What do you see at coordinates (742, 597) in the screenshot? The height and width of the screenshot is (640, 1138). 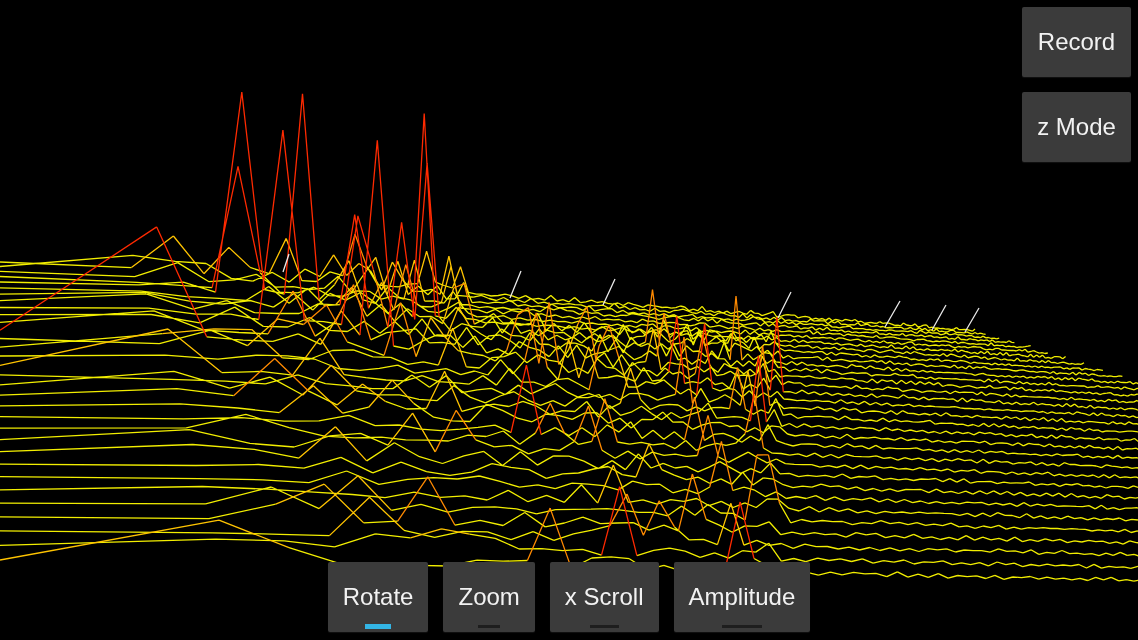 I see `mode-tab: Amplitude` at bounding box center [742, 597].